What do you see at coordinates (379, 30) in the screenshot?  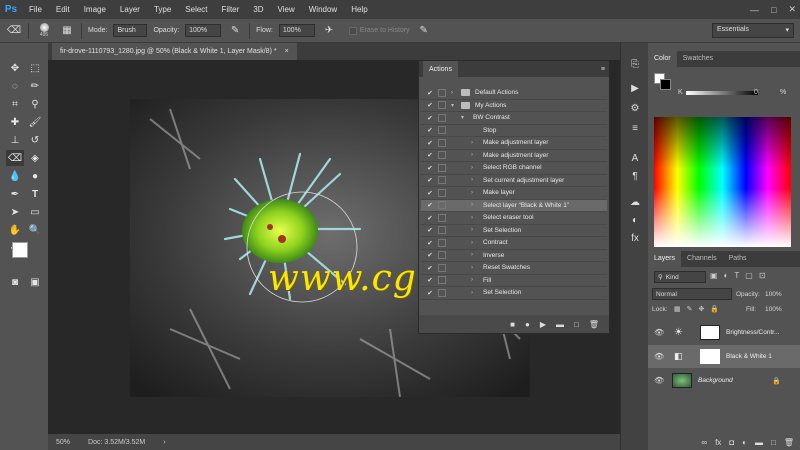 I see `erase-to-history-checkbox: Erase to History` at bounding box center [379, 30].